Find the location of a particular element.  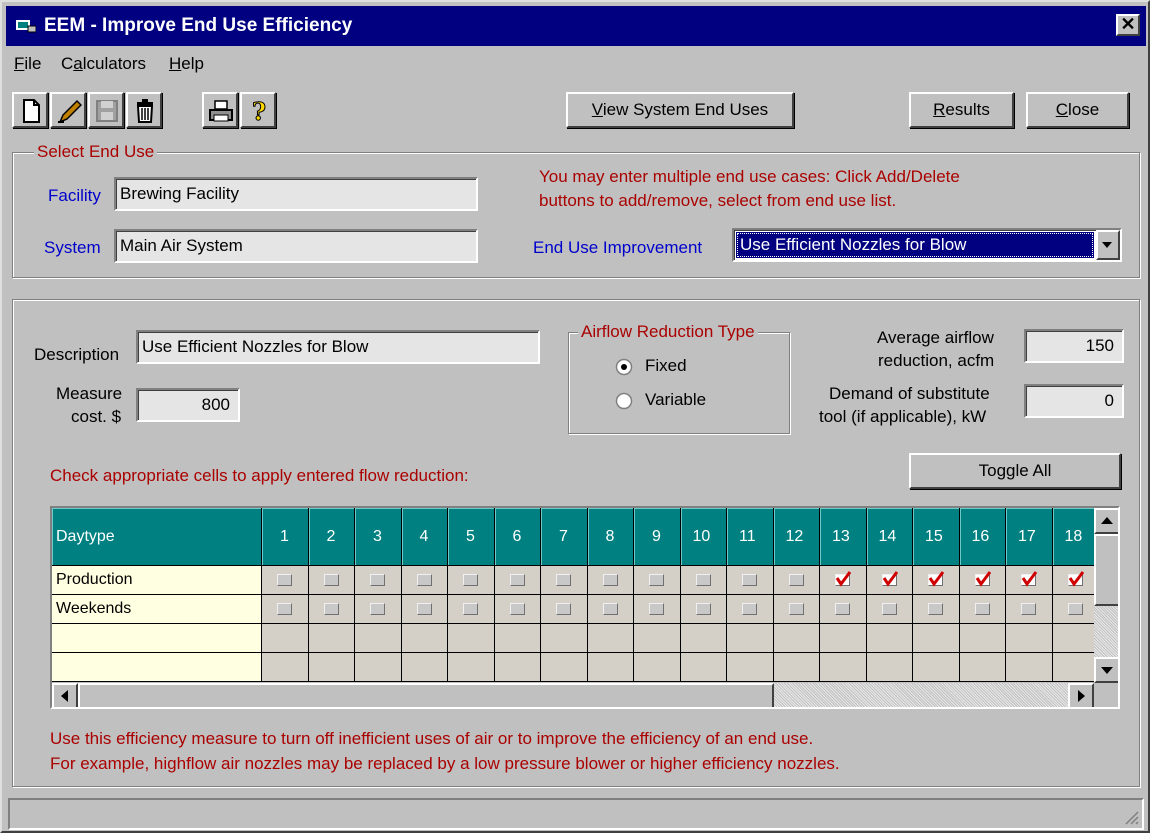

edit-button is located at coordinates (68, 110).